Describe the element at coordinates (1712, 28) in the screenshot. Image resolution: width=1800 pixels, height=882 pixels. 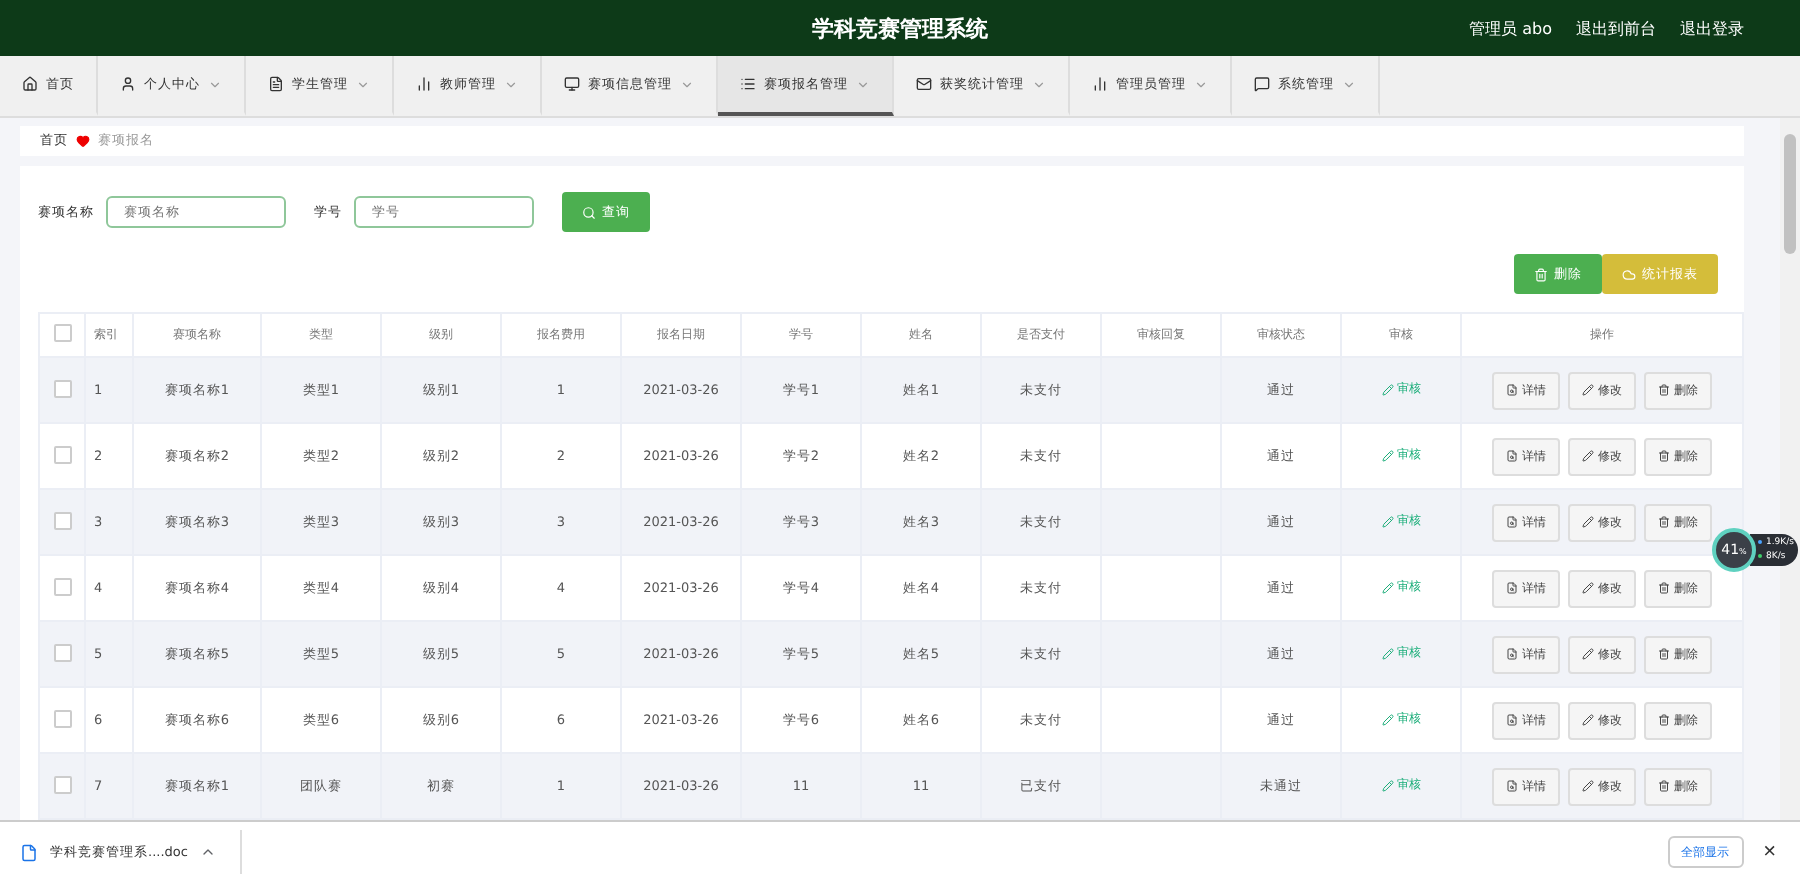
I see `header-link: 退出登录` at that location.